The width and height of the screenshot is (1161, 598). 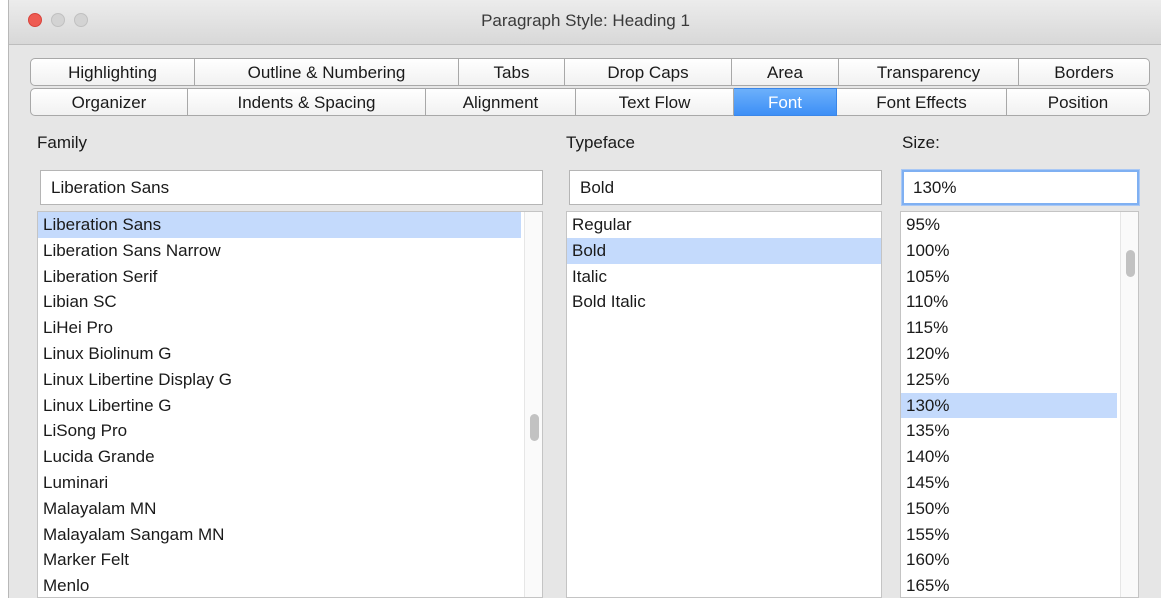 I want to click on family-list-item: Menlo, so click(x=290, y=585).